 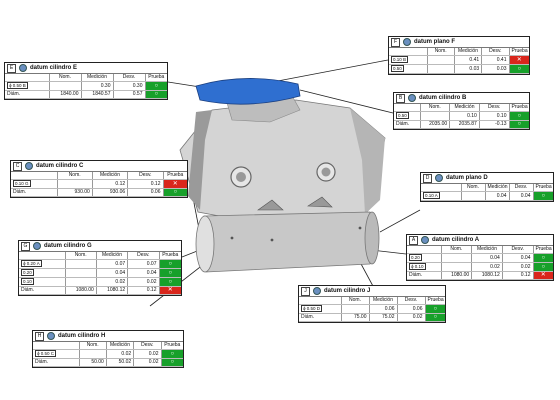 I want to click on leader-line-d, so click(x=400, y=221).